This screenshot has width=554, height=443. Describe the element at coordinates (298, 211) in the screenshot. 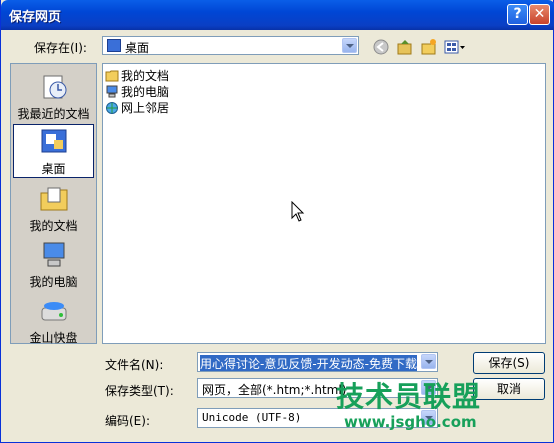

I see `mouse-cursor-icon` at that location.